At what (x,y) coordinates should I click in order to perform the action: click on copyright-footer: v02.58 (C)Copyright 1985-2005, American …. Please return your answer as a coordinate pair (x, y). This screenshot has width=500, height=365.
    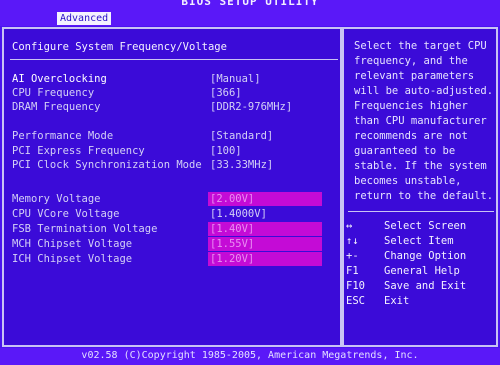
    Looking at the image, I should click on (250, 355).